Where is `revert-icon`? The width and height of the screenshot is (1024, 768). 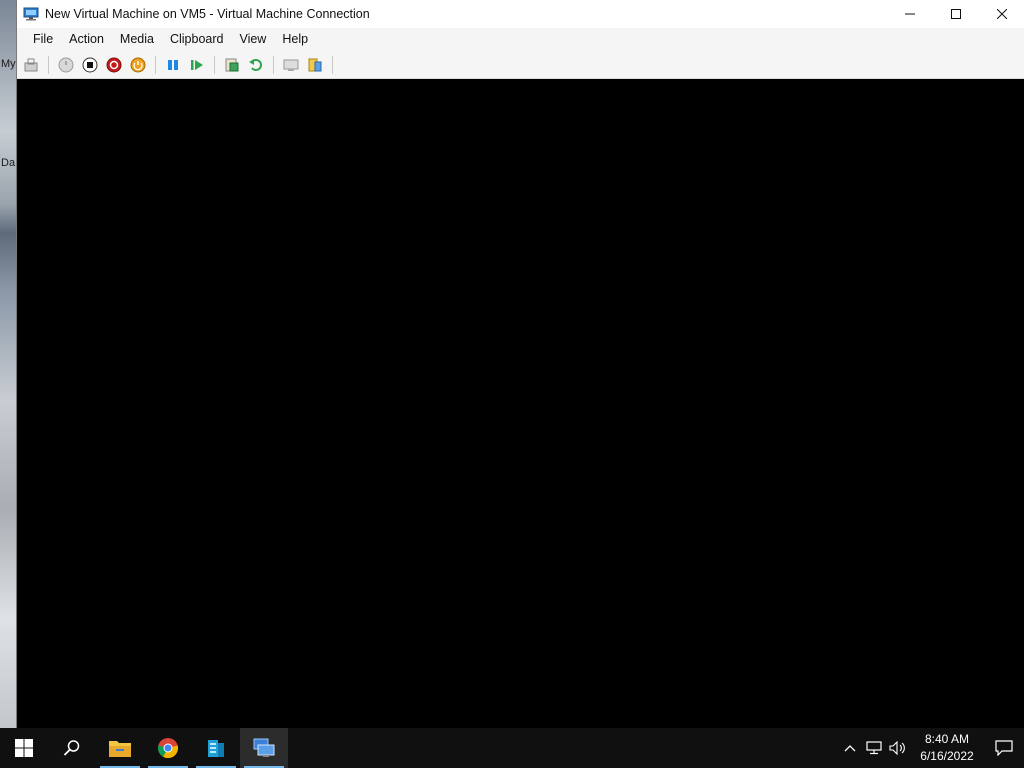
revert-icon is located at coordinates (255, 64).